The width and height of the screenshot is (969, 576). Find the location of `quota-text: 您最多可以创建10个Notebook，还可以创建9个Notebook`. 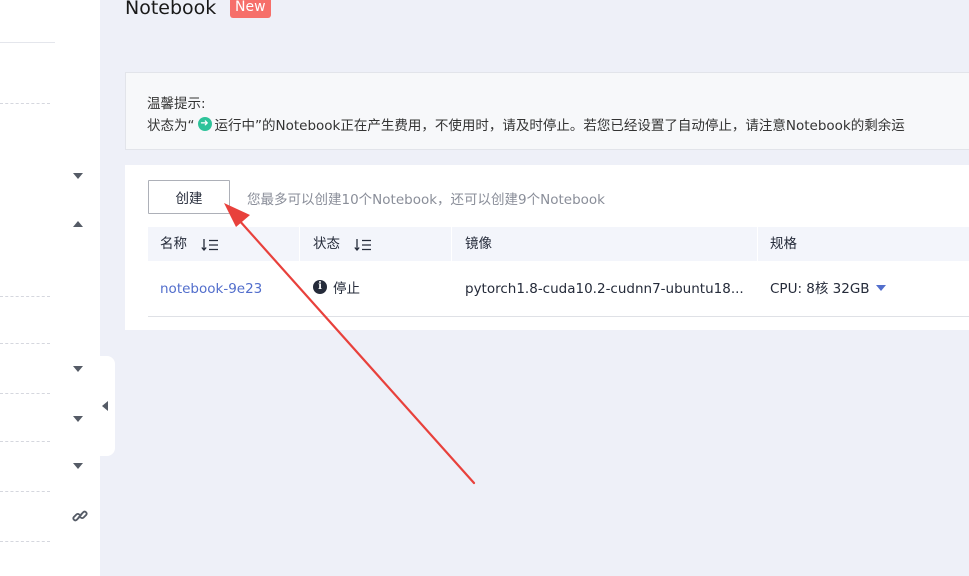

quota-text: 您最多可以创建10个Notebook，还可以创建9个Notebook is located at coordinates (426, 200).